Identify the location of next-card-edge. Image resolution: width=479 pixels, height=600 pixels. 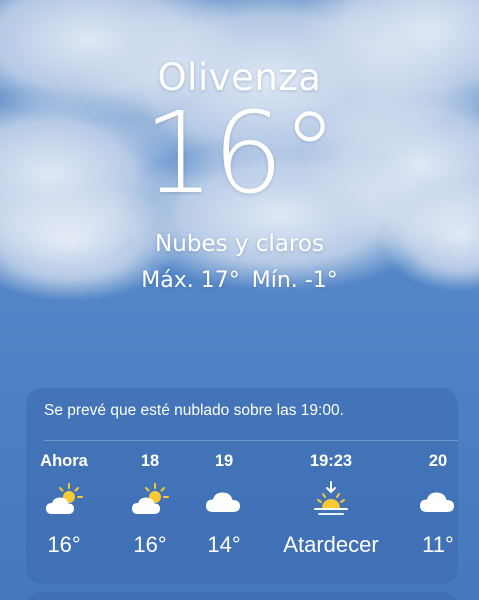
(242, 596).